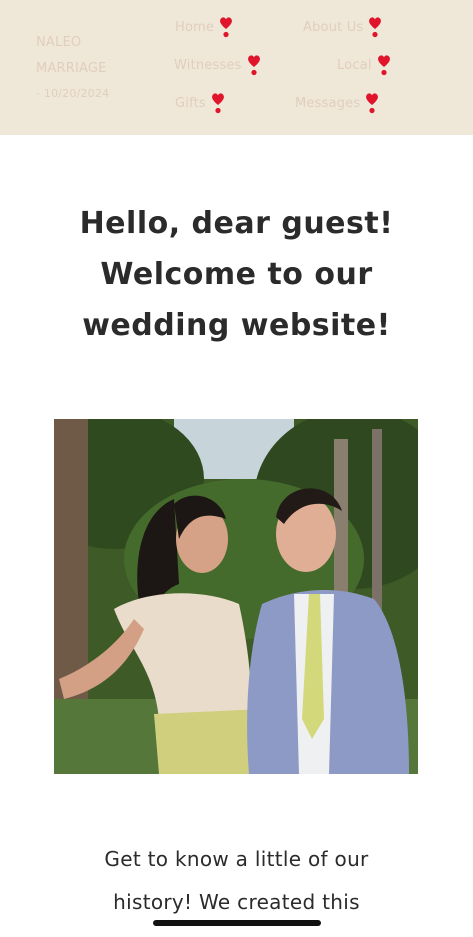  I want to click on home-indicator, so click(237, 923).